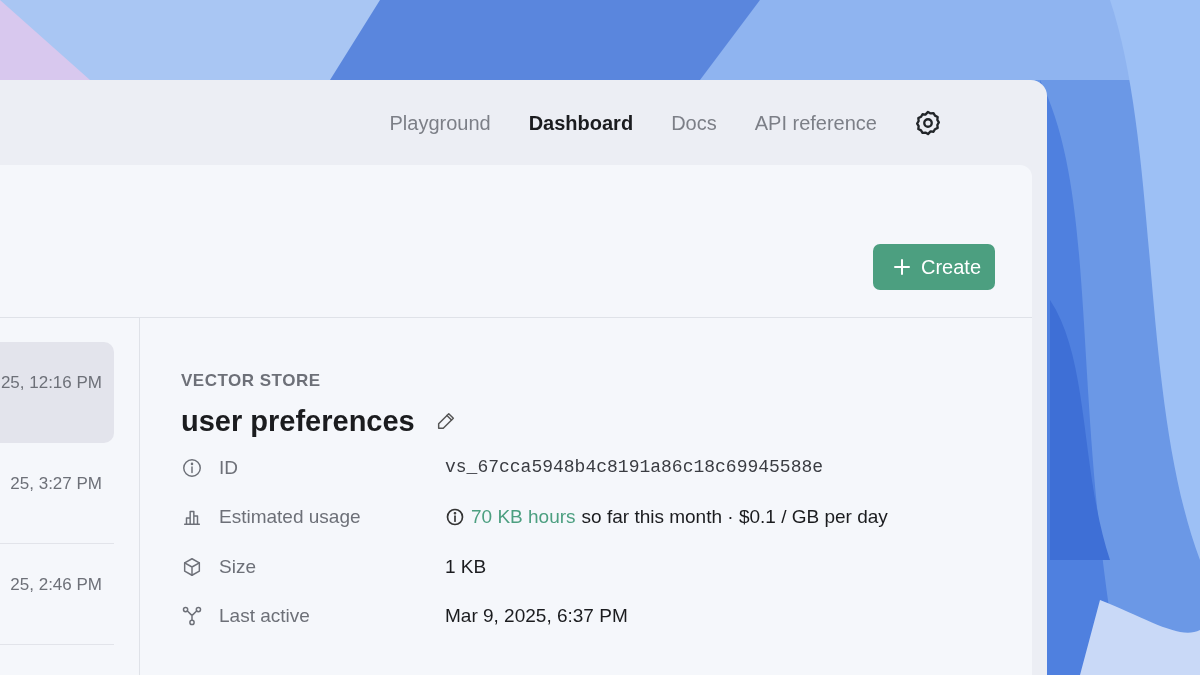 This screenshot has width=1200, height=675. What do you see at coordinates (928, 122) in the screenshot?
I see `settings-icon` at bounding box center [928, 122].